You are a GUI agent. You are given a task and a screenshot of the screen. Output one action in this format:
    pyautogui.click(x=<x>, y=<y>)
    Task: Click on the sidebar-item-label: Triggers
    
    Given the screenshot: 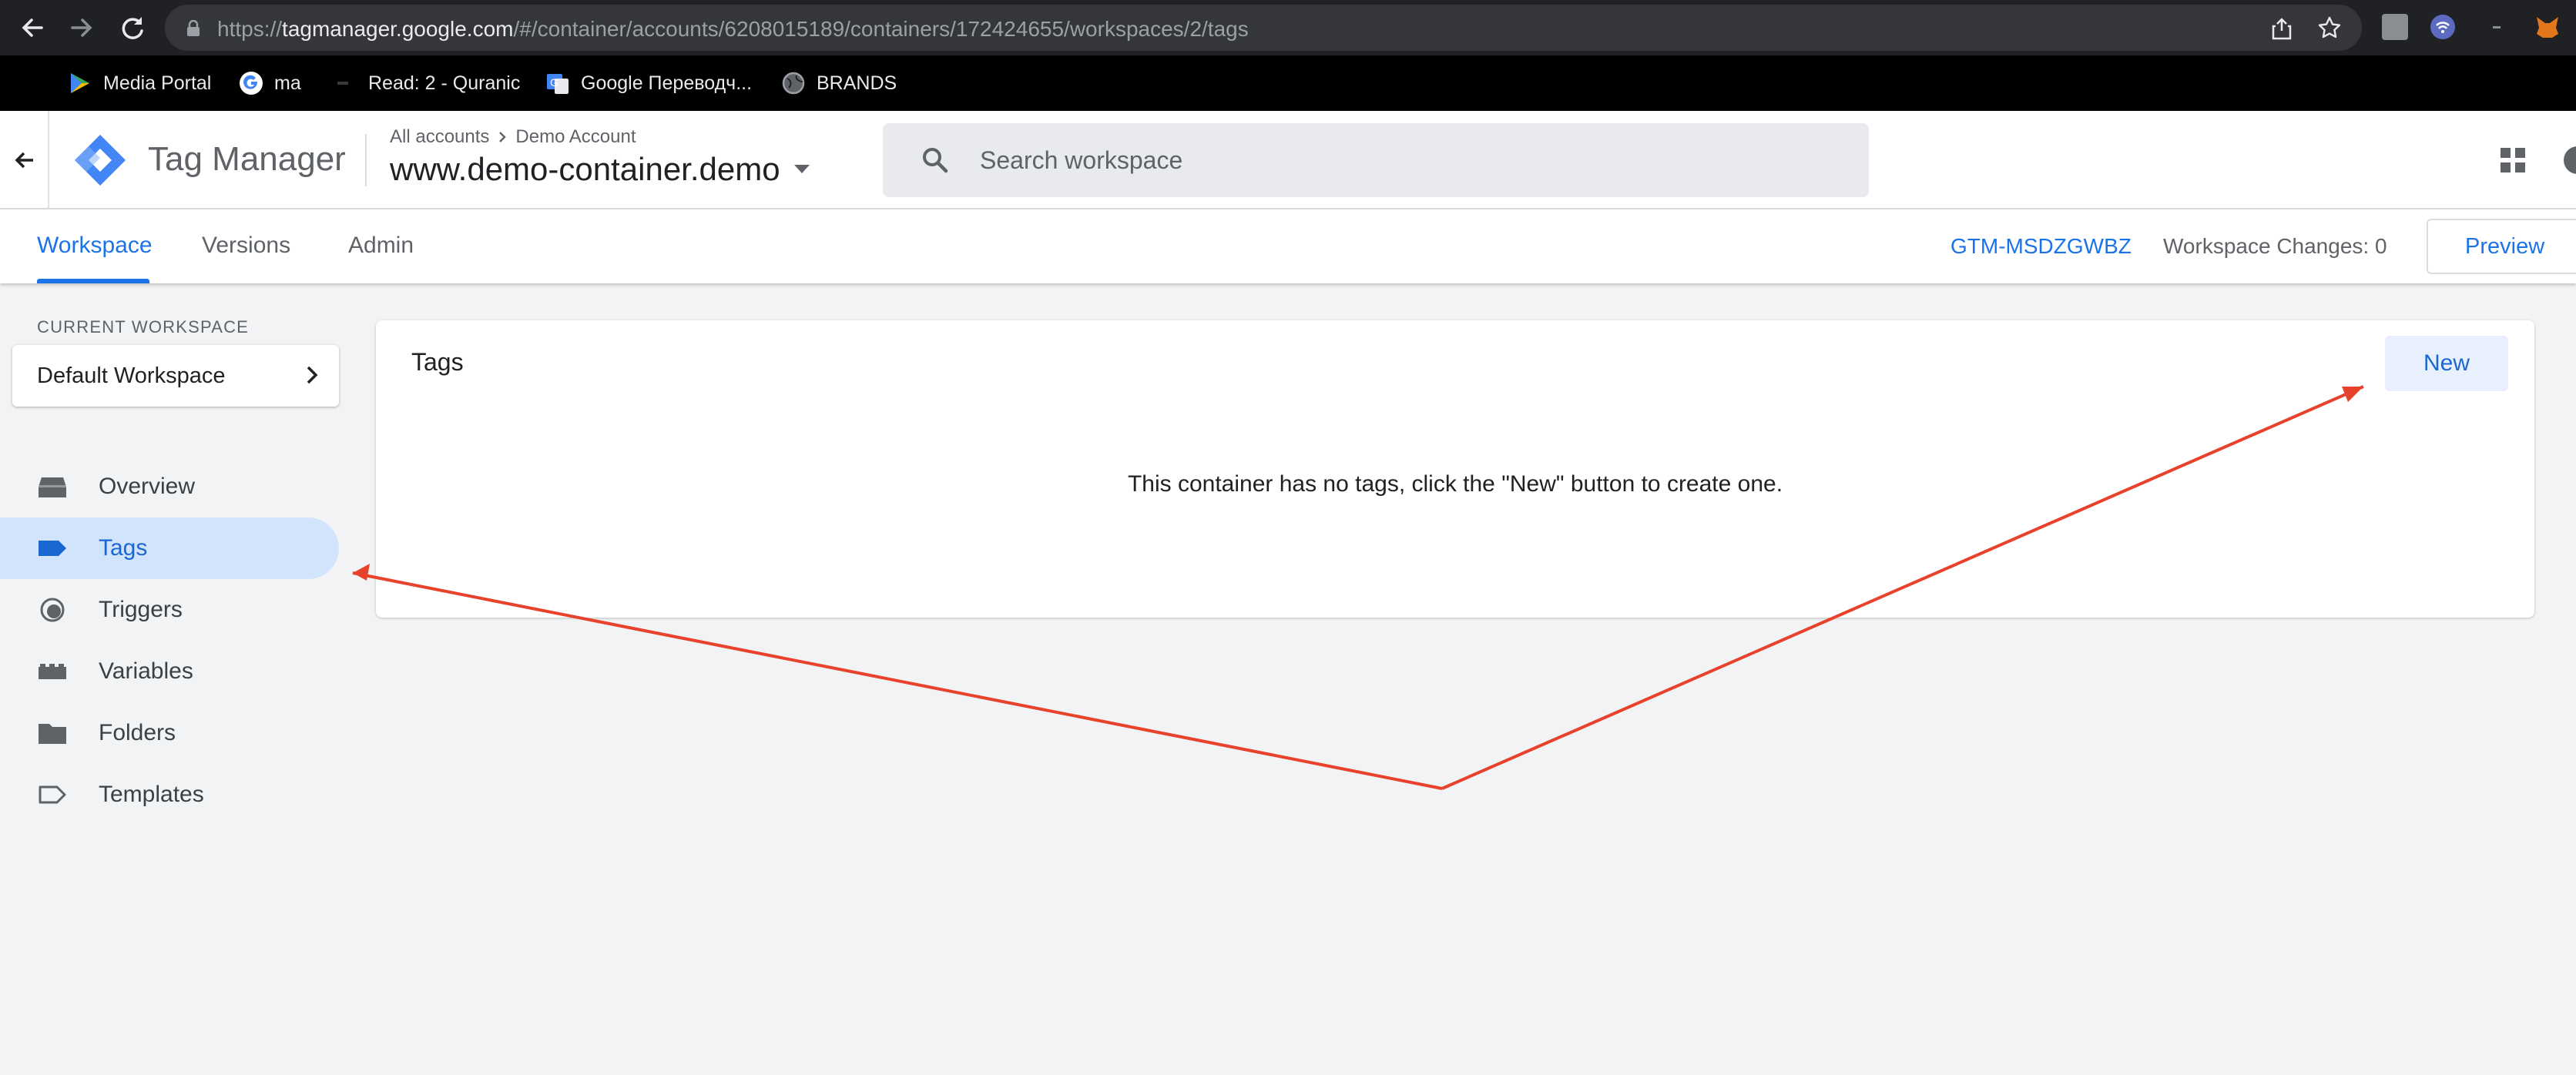 What is the action you would take?
    pyautogui.click(x=141, y=609)
    